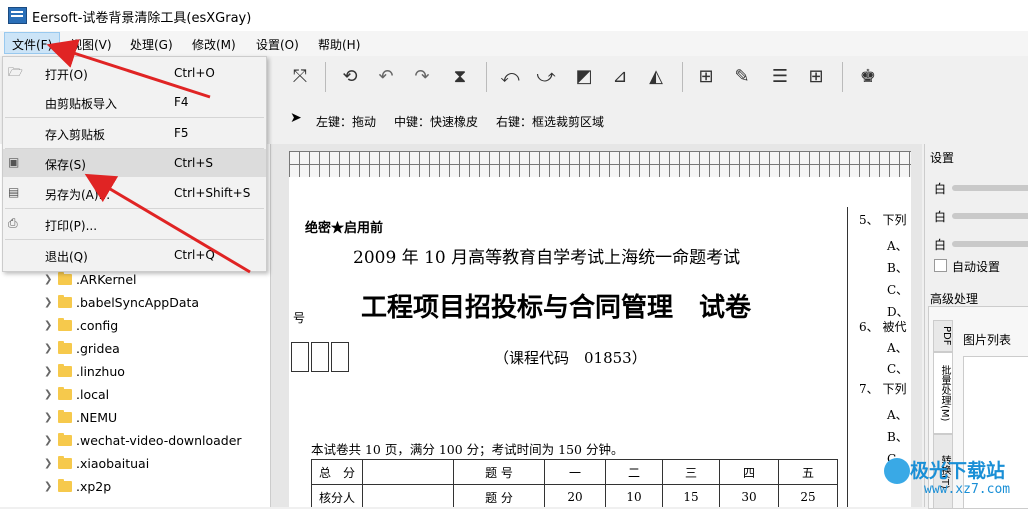  I want to click on rotate-icon: ⟲, so click(350, 77).